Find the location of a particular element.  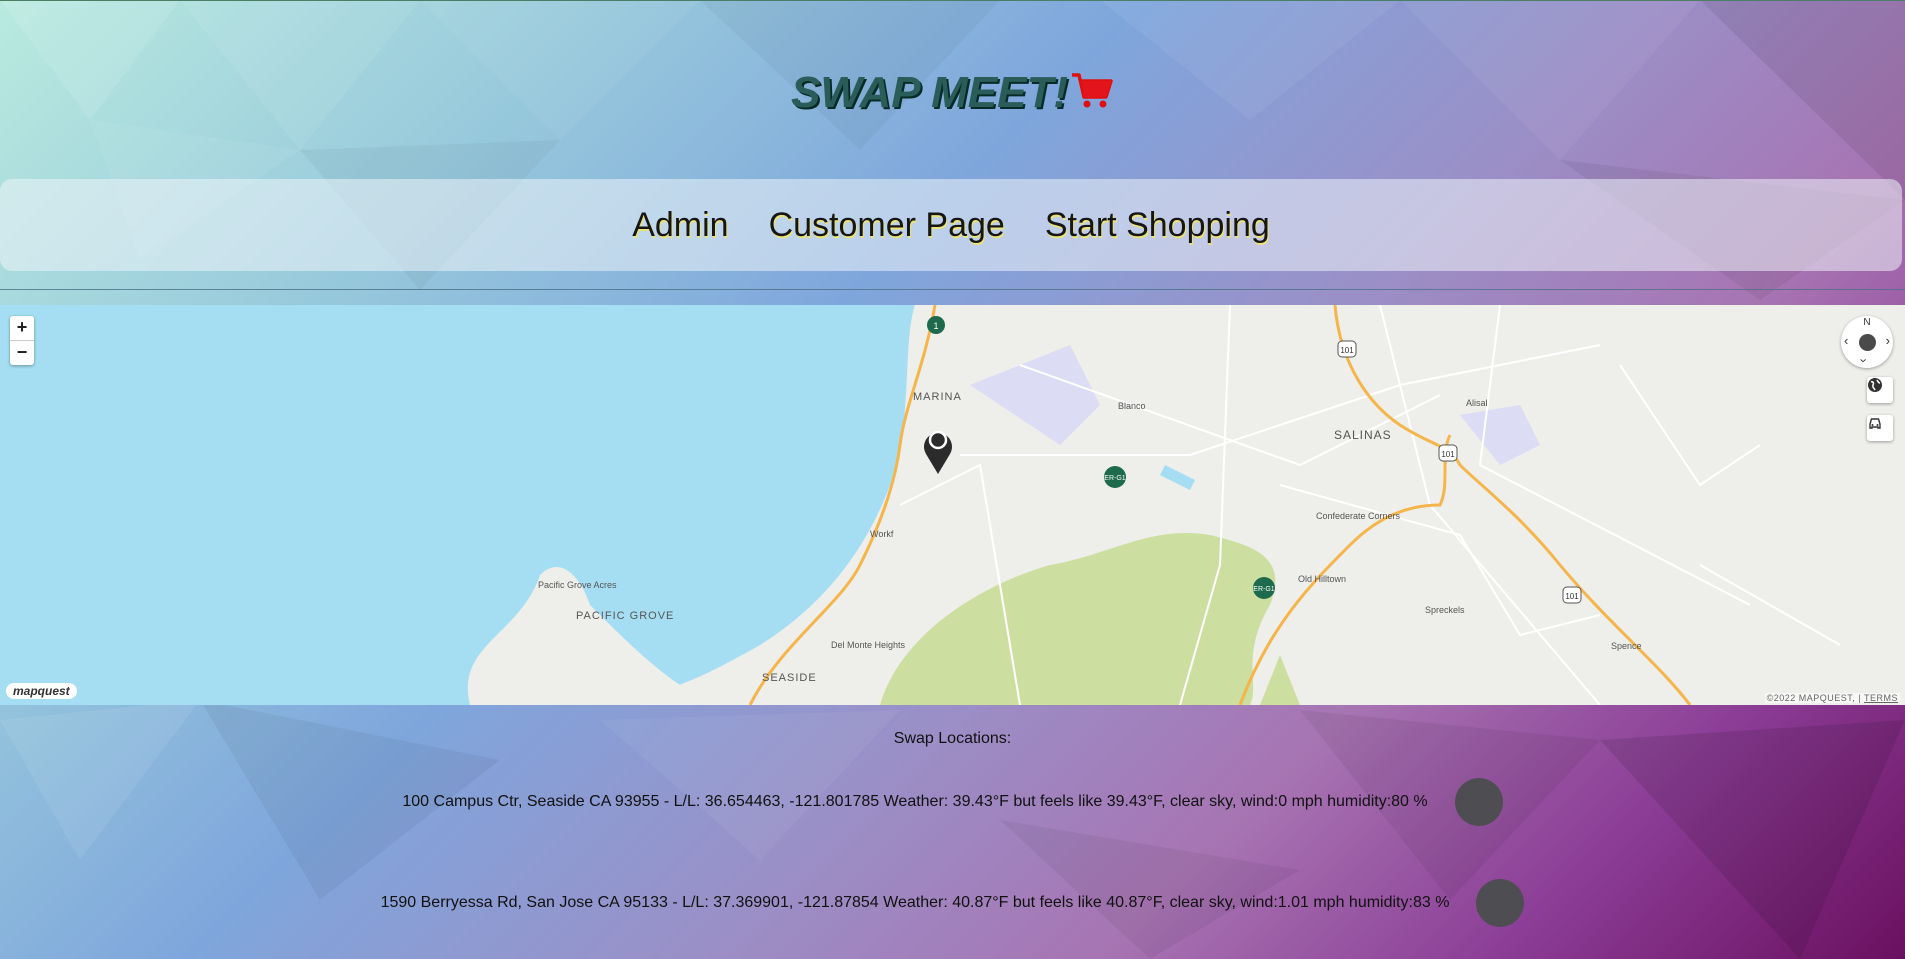

compass-north-label: N is located at coordinates (1867, 322).